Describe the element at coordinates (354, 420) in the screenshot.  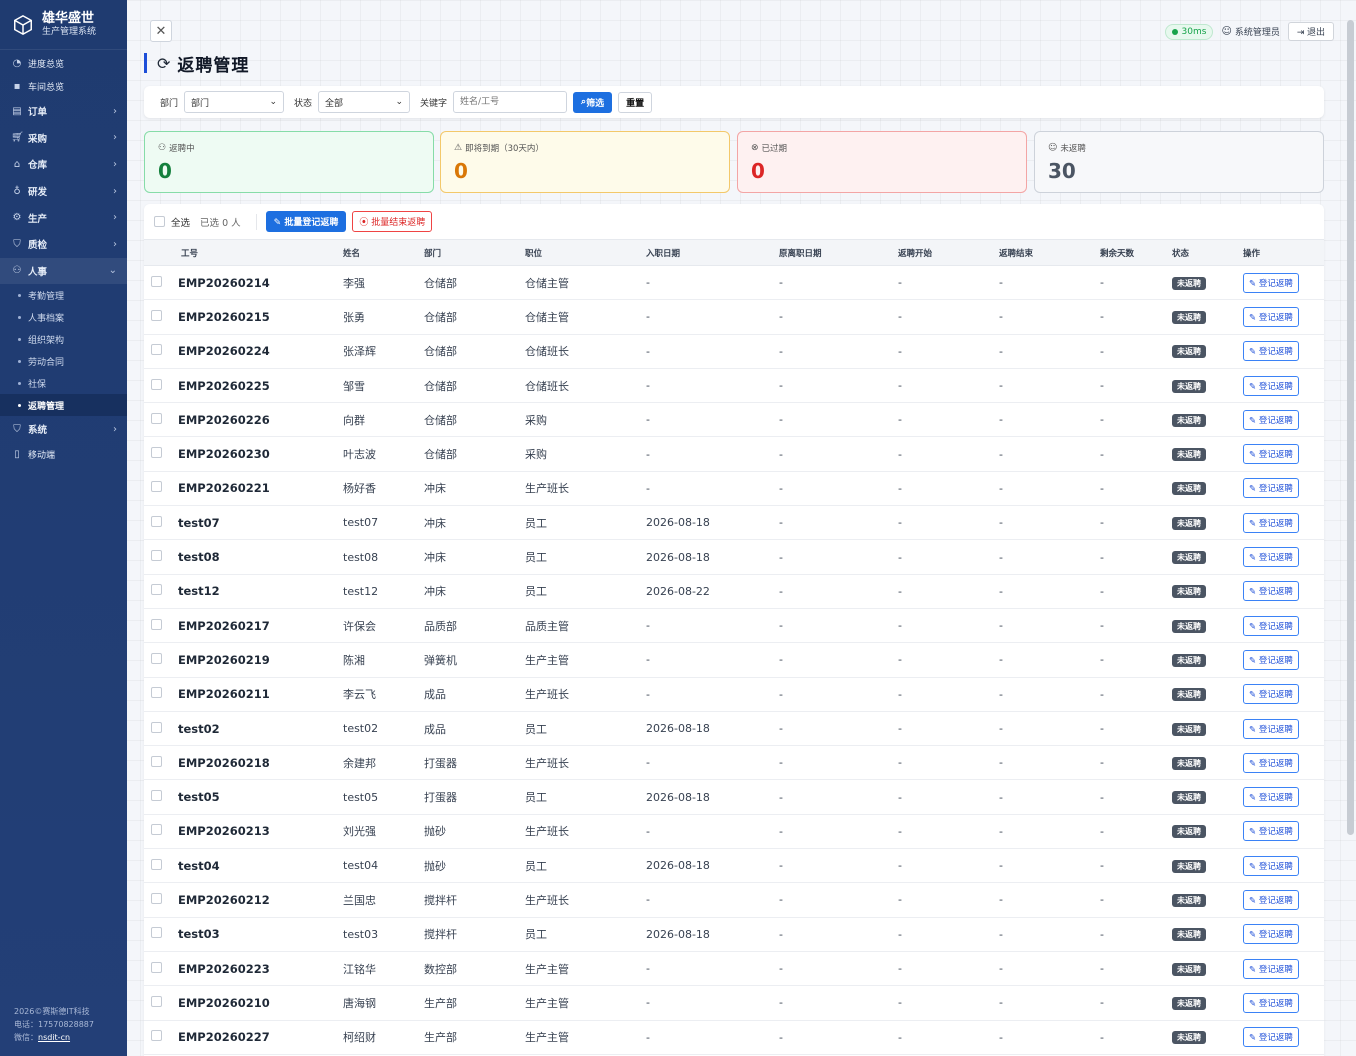
I see `employee-name: 向群` at that location.